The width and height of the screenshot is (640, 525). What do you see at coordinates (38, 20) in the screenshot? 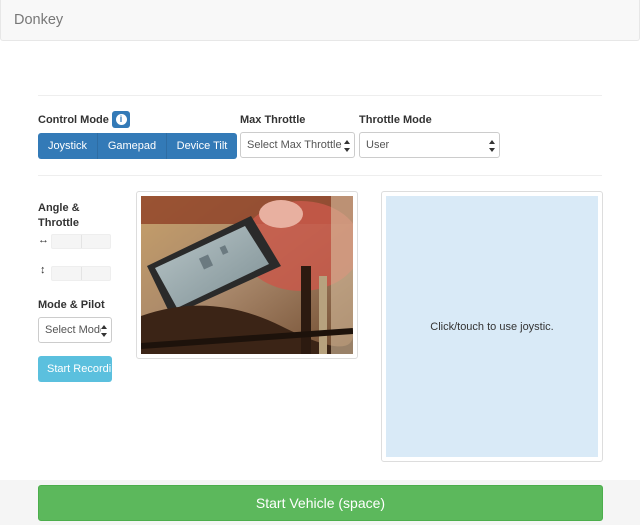
I see `navbar-brand: Donkey` at bounding box center [38, 20].